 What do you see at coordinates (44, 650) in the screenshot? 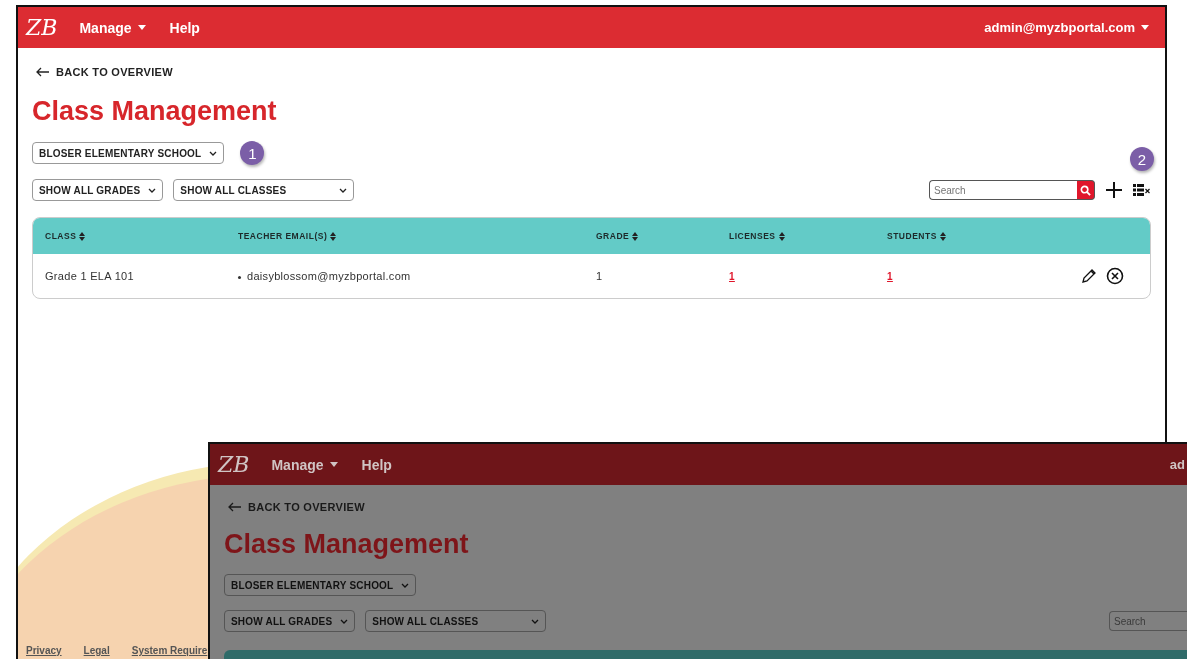
I see `footer-link: Privacy` at bounding box center [44, 650].